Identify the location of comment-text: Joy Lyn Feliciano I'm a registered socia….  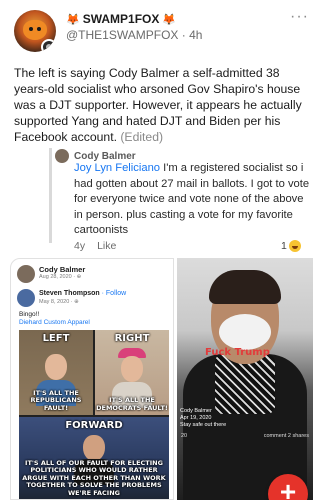
(192, 200).